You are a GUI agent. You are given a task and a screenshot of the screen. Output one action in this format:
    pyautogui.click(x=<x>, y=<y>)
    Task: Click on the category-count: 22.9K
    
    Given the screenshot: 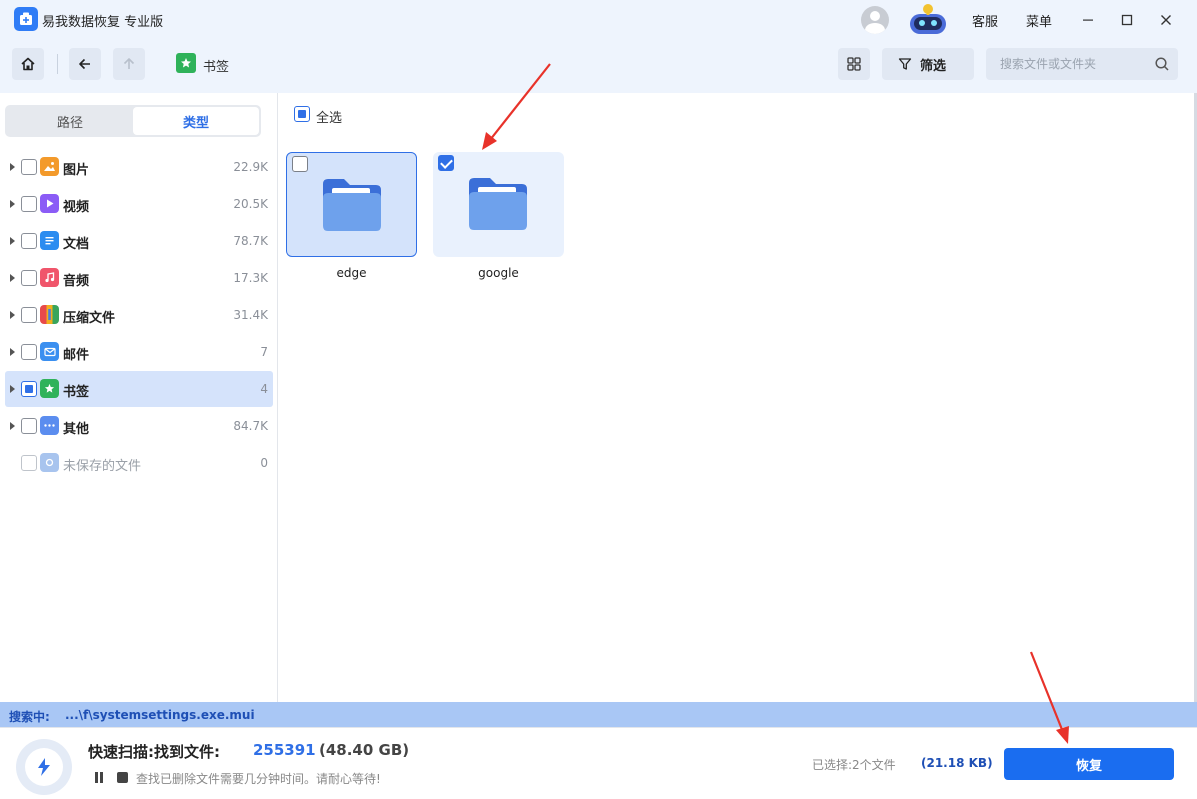 What is the action you would take?
    pyautogui.click(x=250, y=167)
    